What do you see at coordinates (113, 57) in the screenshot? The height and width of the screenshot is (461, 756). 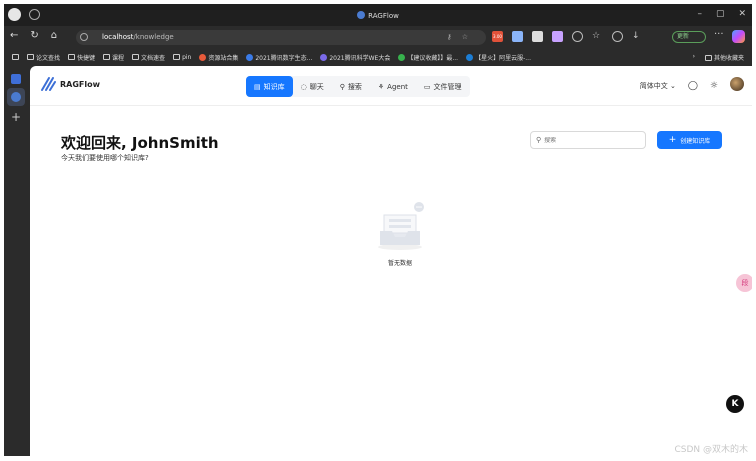 I see `bookmark-item: 课程` at bounding box center [113, 57].